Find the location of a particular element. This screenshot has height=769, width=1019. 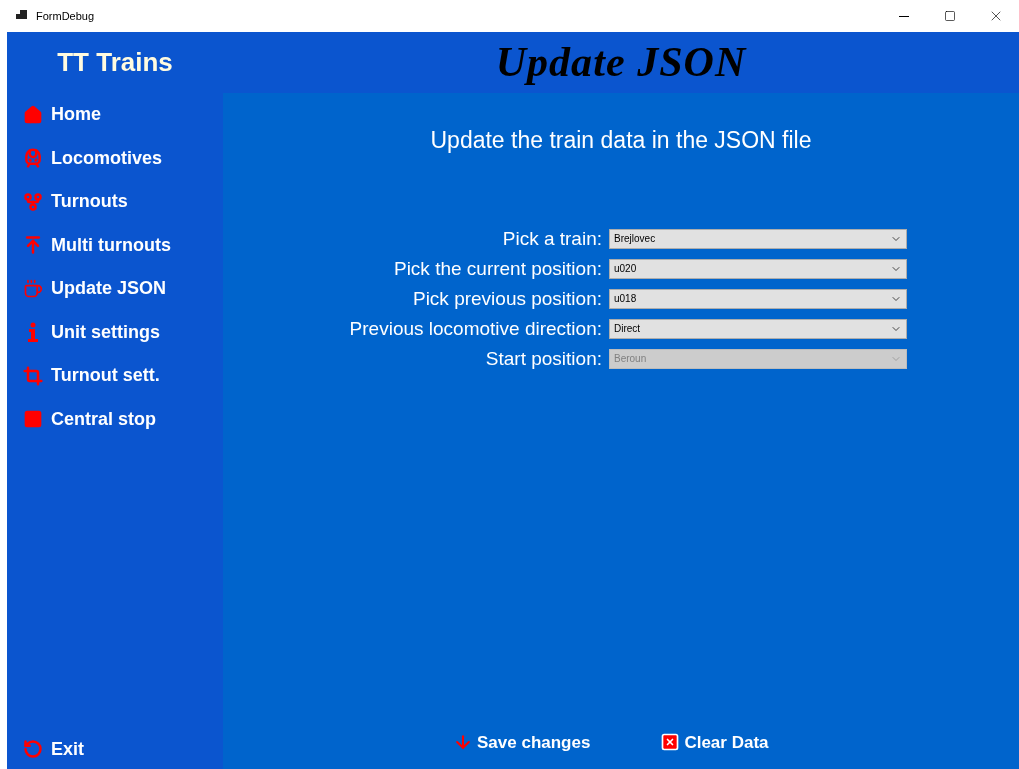

nav-item: Turnouts is located at coordinates (115, 202).